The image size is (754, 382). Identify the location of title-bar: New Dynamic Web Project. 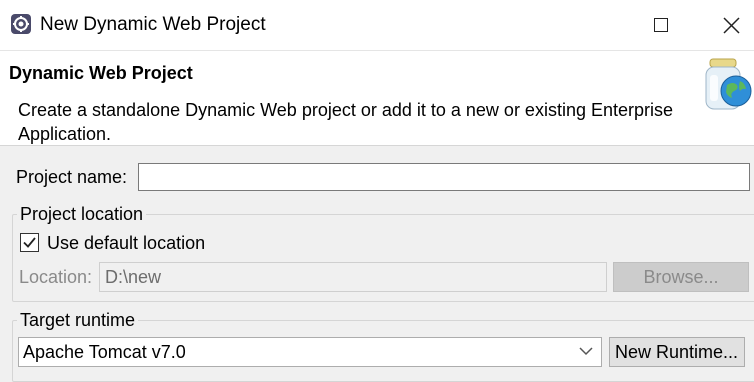
(377, 25).